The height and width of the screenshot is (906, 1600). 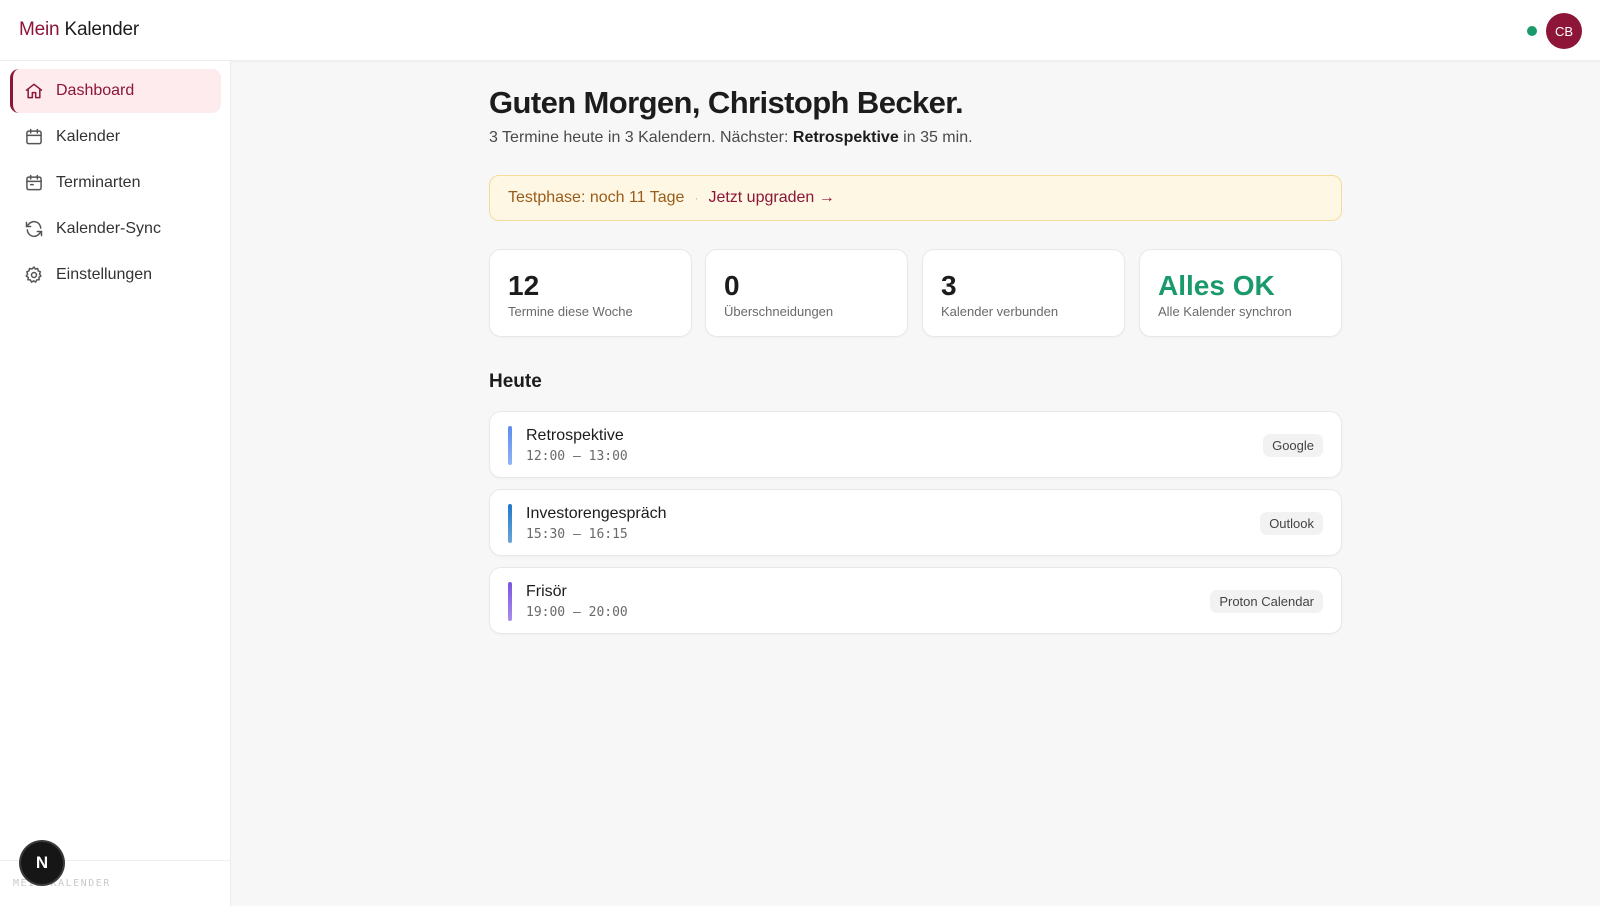 I want to click on home-icon, so click(x=34, y=91).